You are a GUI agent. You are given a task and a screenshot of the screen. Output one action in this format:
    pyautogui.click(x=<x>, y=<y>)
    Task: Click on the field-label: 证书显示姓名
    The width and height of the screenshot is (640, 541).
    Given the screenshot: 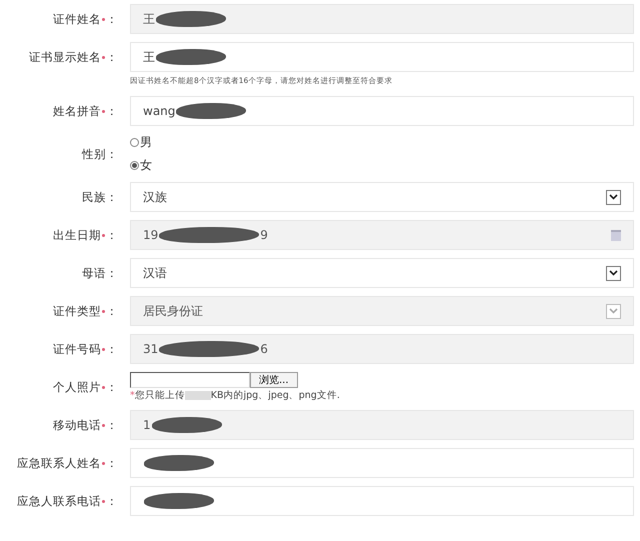 What is the action you would take?
    pyautogui.click(x=65, y=57)
    